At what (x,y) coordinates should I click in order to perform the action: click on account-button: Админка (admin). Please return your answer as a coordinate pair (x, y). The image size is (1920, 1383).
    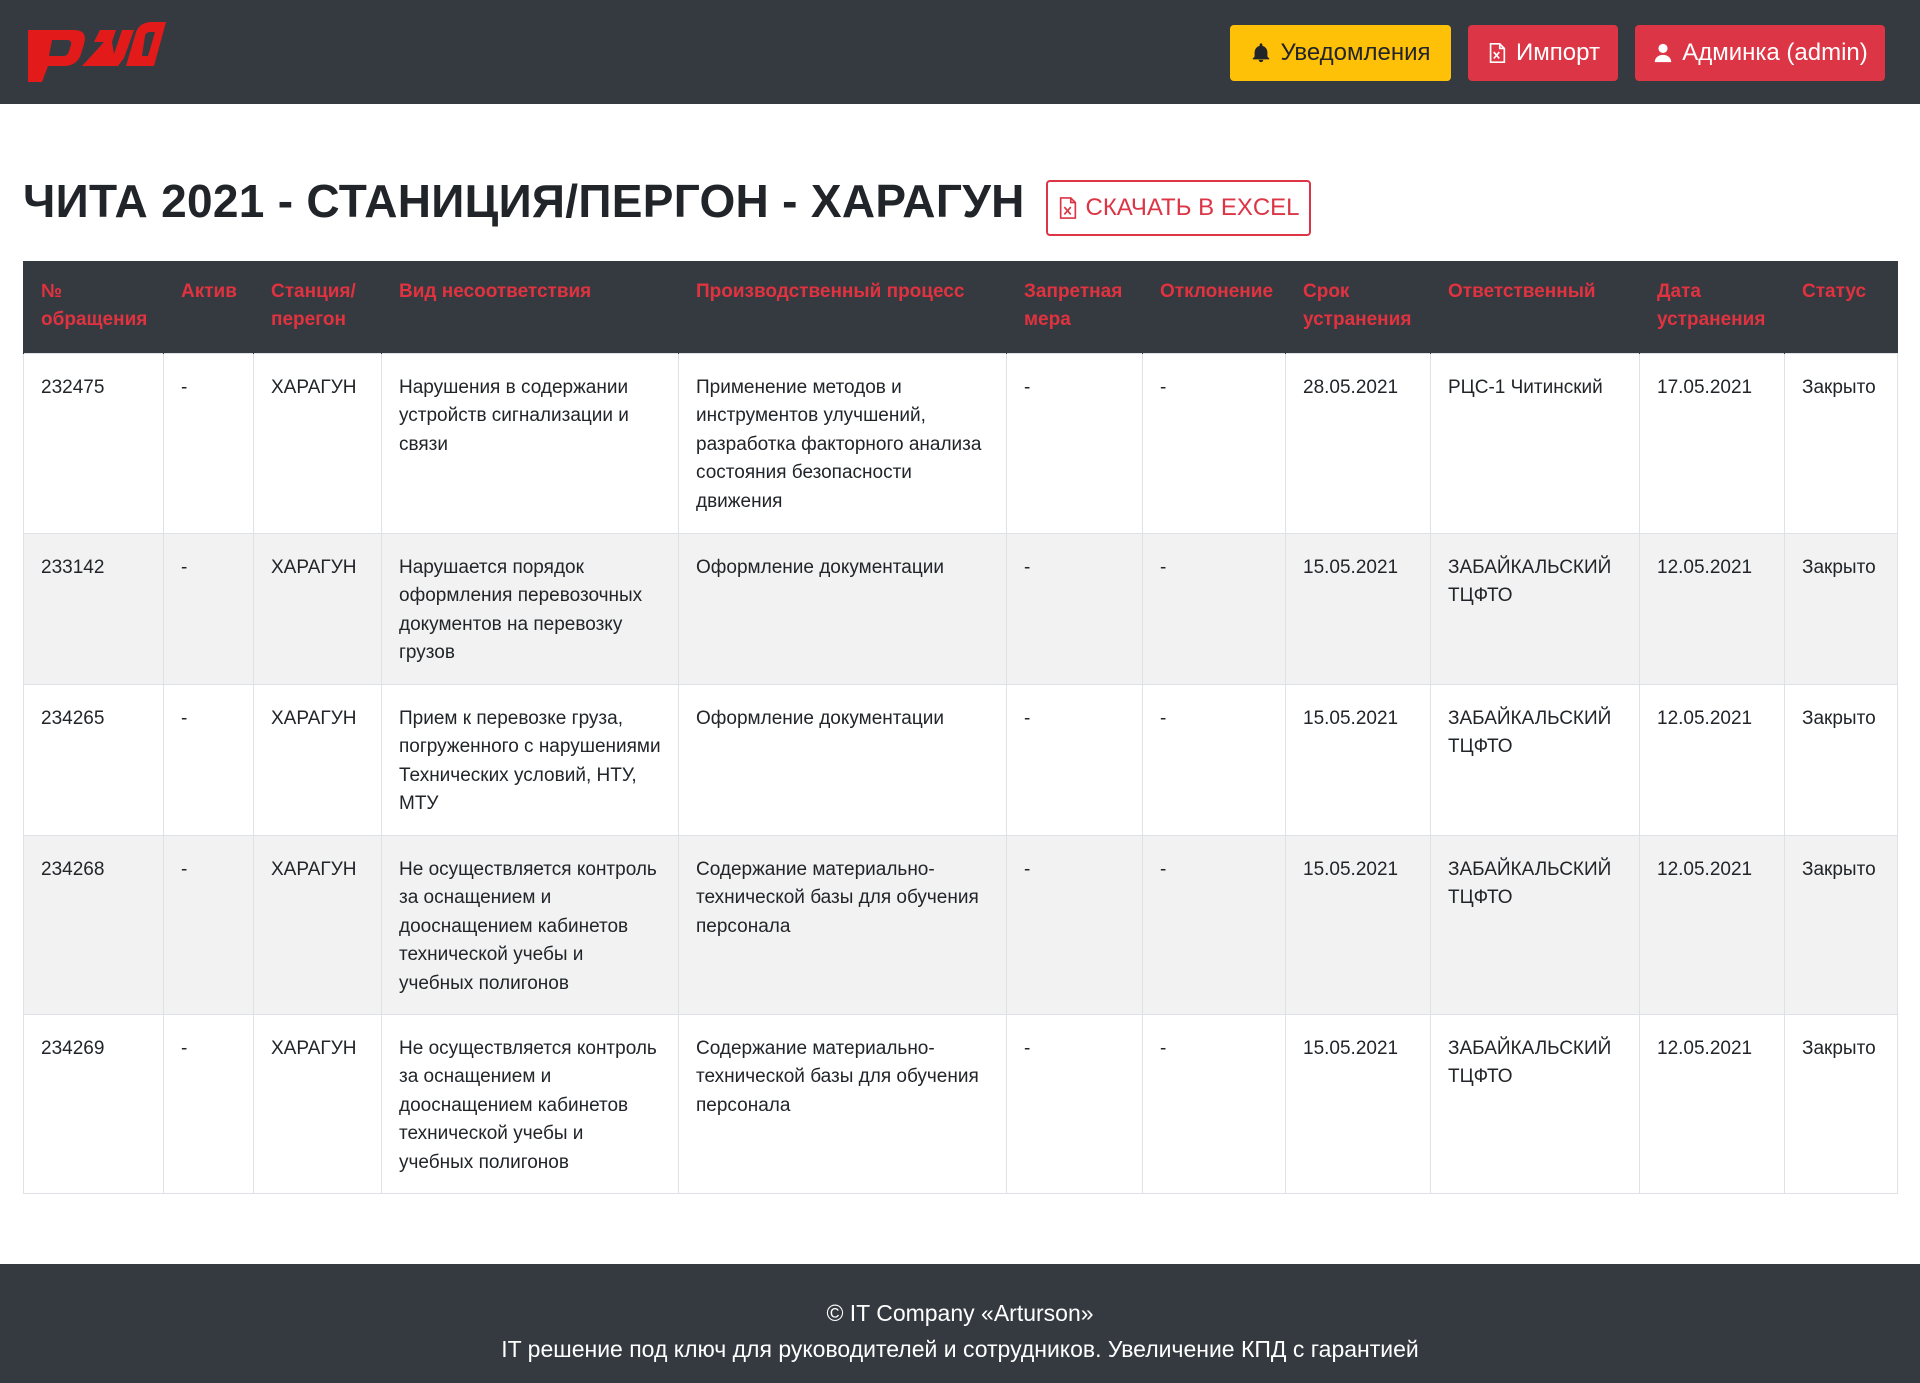
    Looking at the image, I should click on (1760, 53).